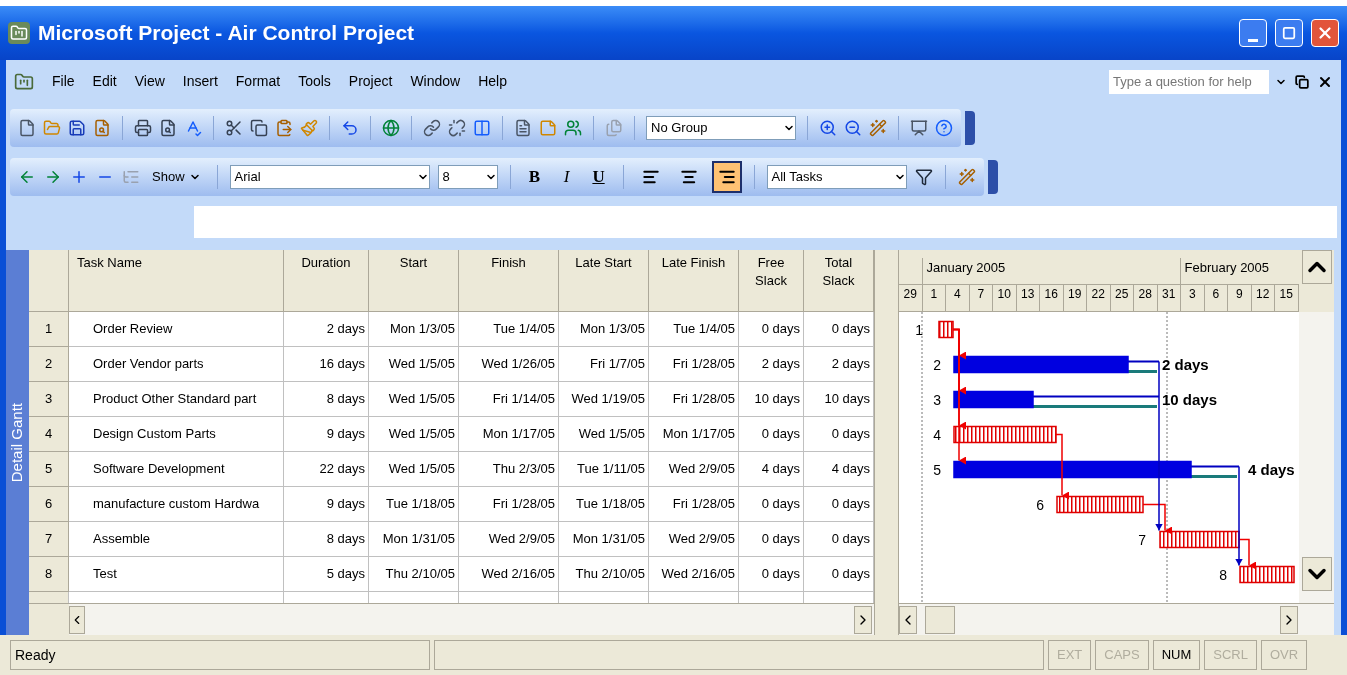 This screenshot has width=1347, height=675. I want to click on printer-icon, so click(143, 128).